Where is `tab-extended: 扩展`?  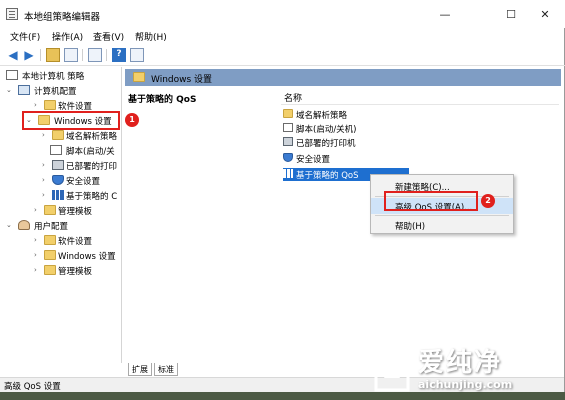
tab-extended: 扩展 is located at coordinates (140, 369).